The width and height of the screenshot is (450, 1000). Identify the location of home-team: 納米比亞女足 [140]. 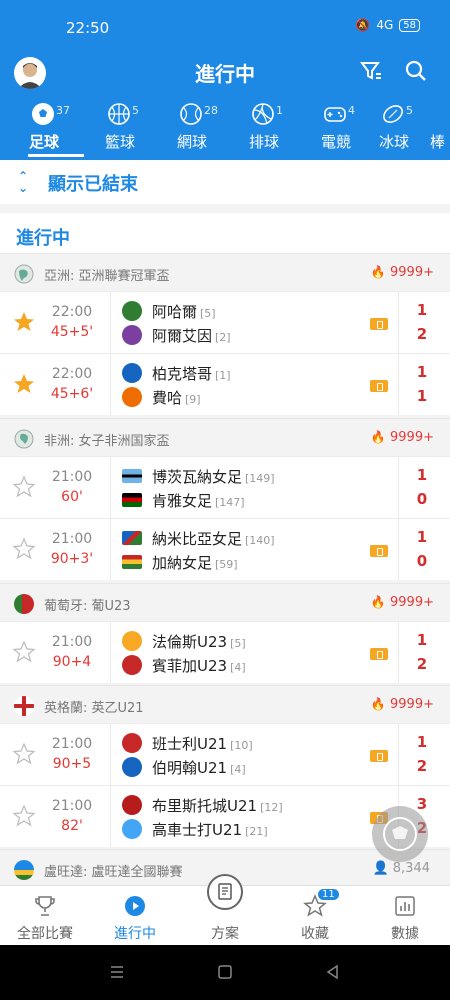
(242, 538).